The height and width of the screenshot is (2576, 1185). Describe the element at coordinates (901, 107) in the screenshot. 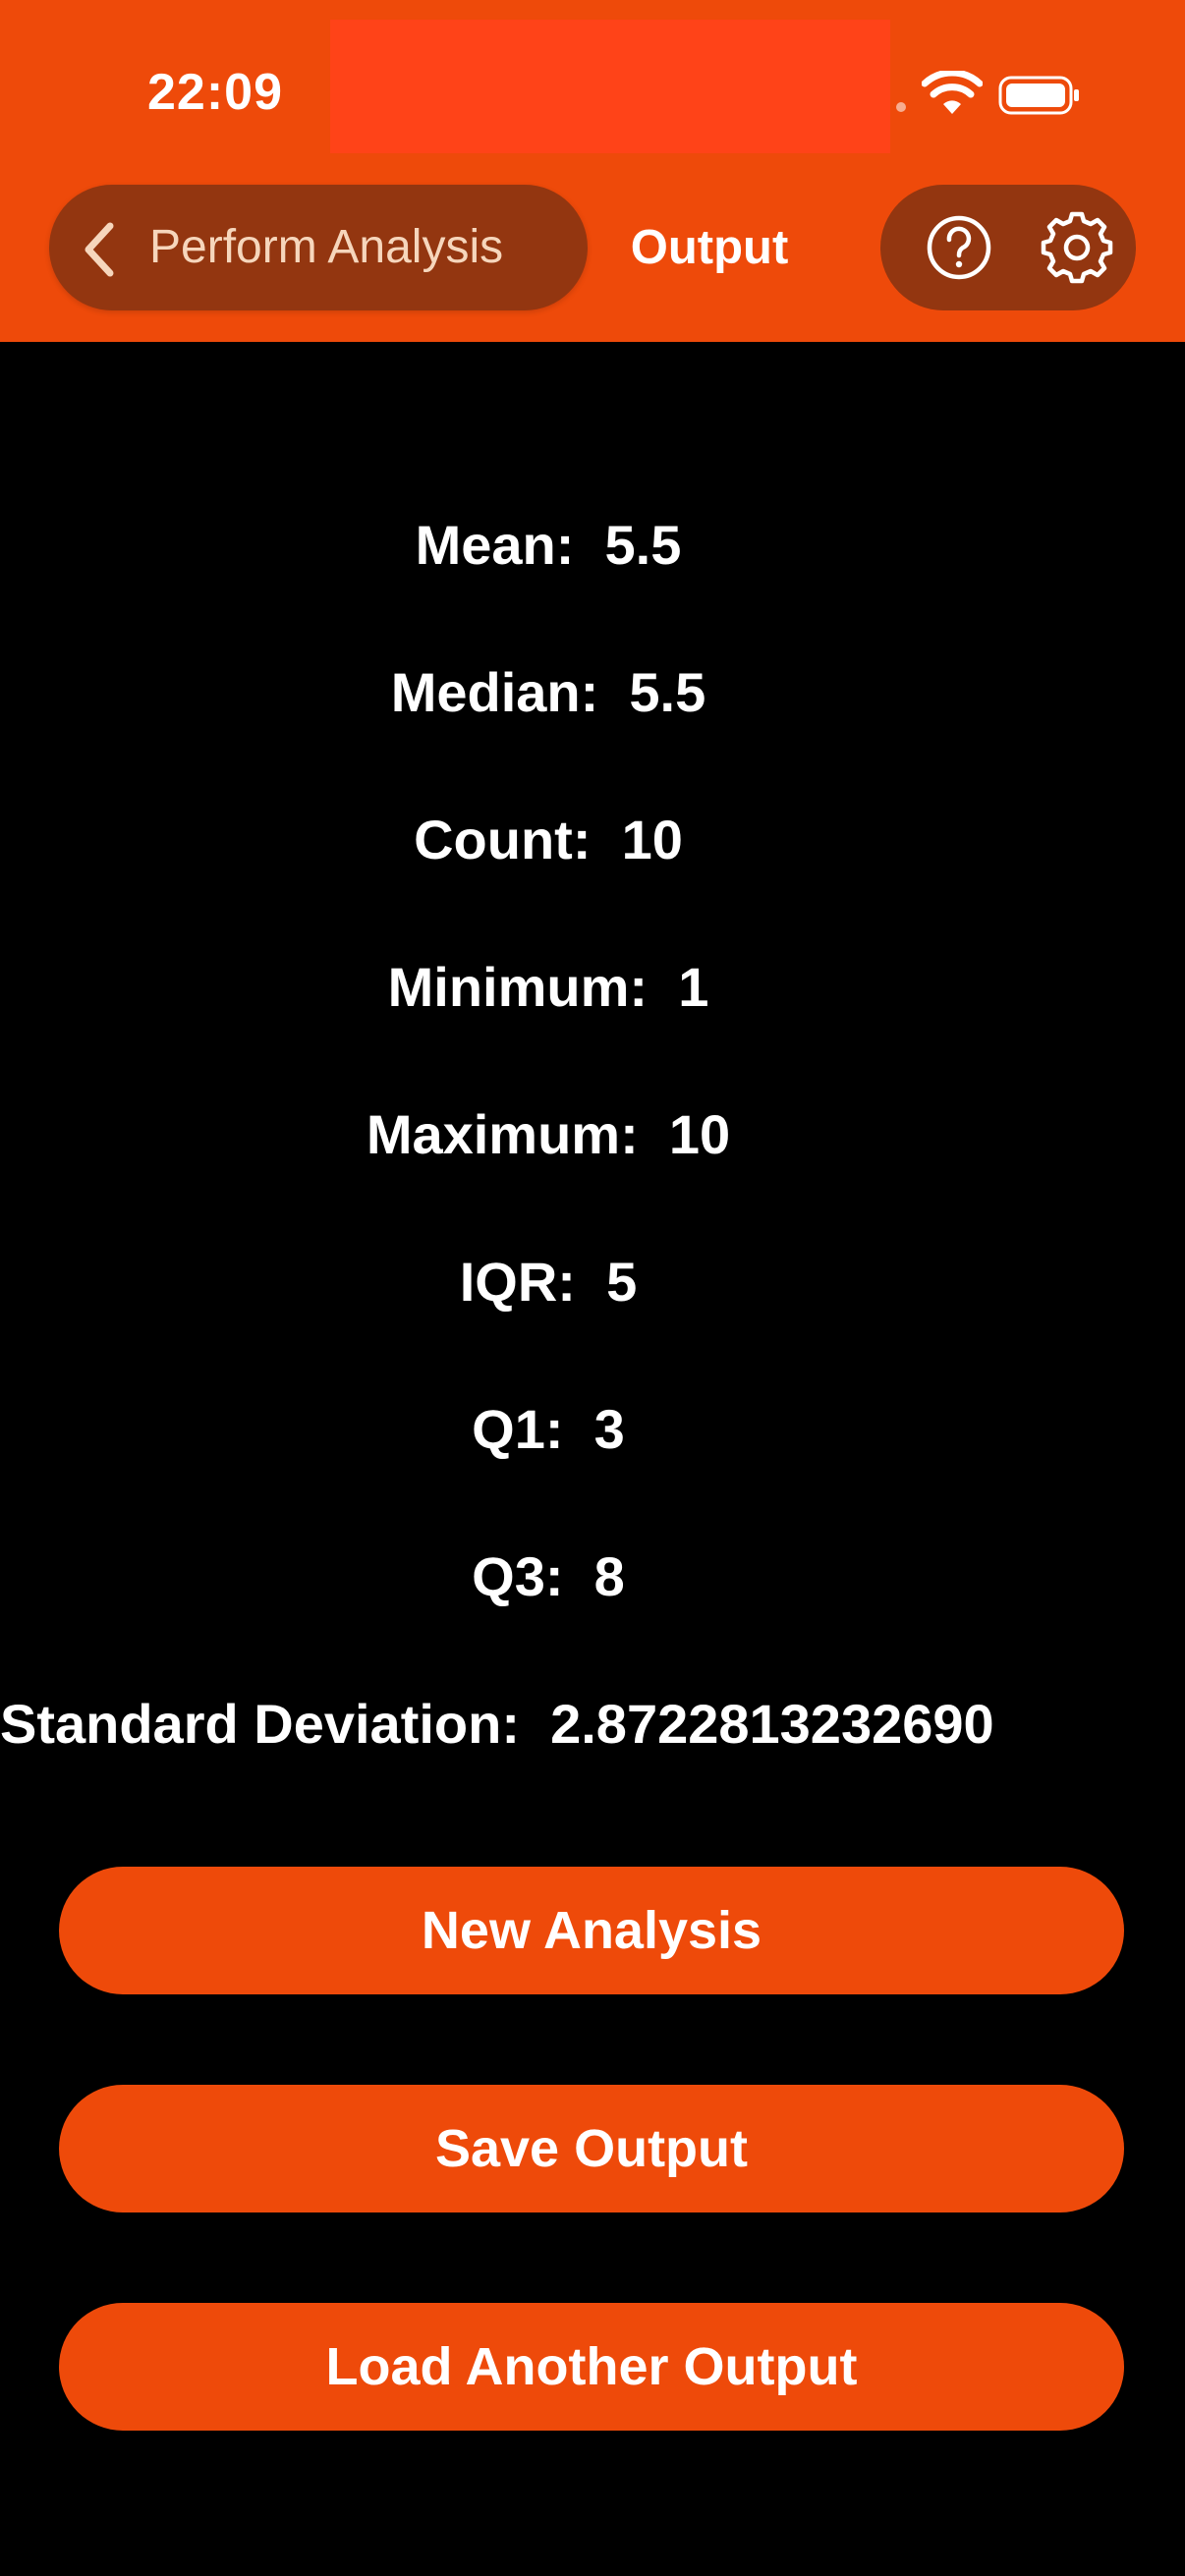

I see `status-indicator-dot` at that location.